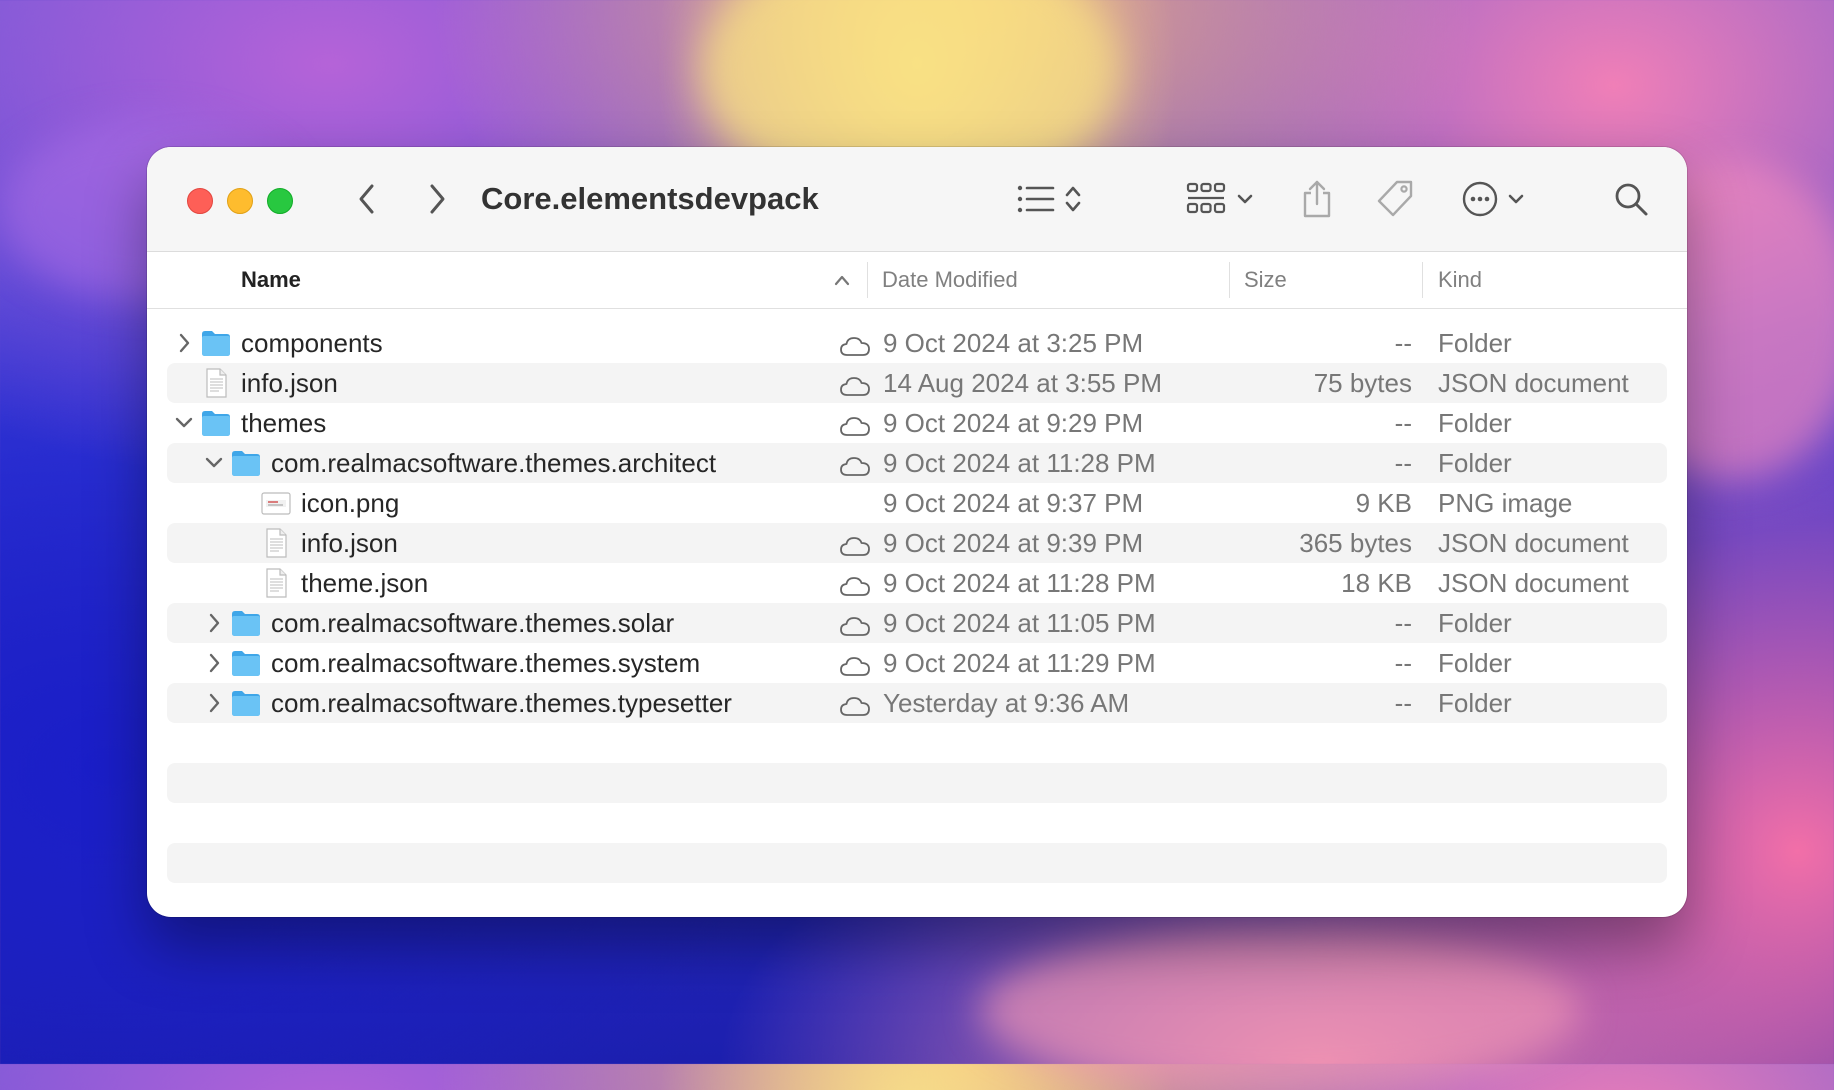  Describe the element at coordinates (494, 463) in the screenshot. I see `file-name: com.realmacsoftware.themes.architect` at that location.